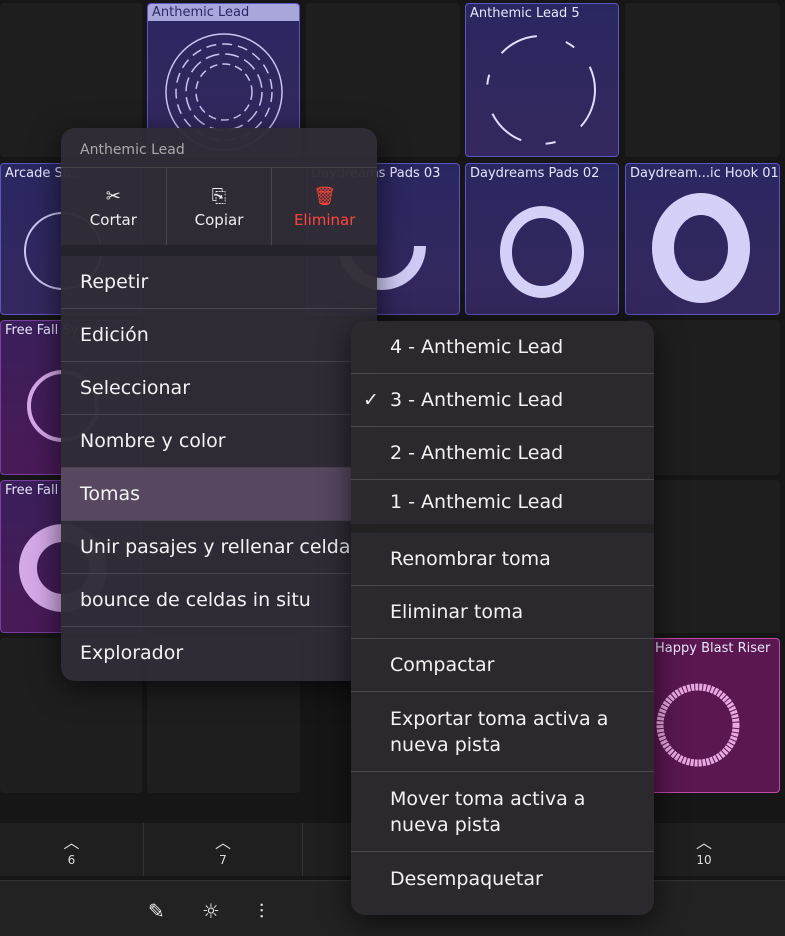 The height and width of the screenshot is (936, 785). I want to click on cell-anthemic-lead-5: Anthemic Lead 5, so click(542, 80).